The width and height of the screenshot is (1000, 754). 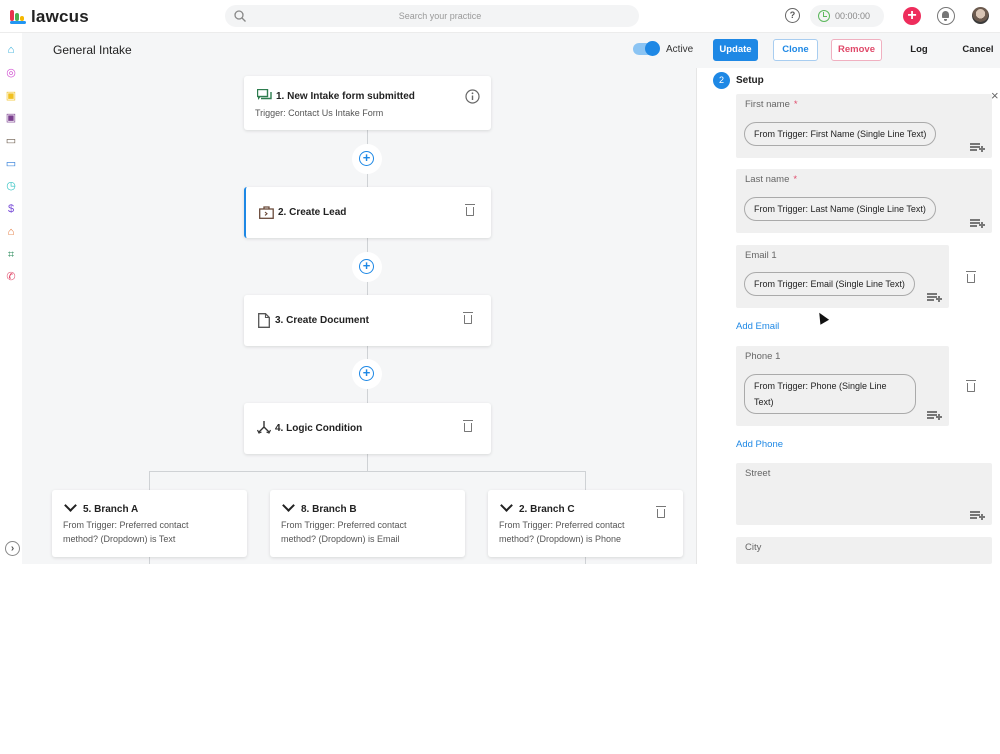 What do you see at coordinates (11, 118) in the screenshot?
I see `sidebar-item-contacts: ▣` at bounding box center [11, 118].